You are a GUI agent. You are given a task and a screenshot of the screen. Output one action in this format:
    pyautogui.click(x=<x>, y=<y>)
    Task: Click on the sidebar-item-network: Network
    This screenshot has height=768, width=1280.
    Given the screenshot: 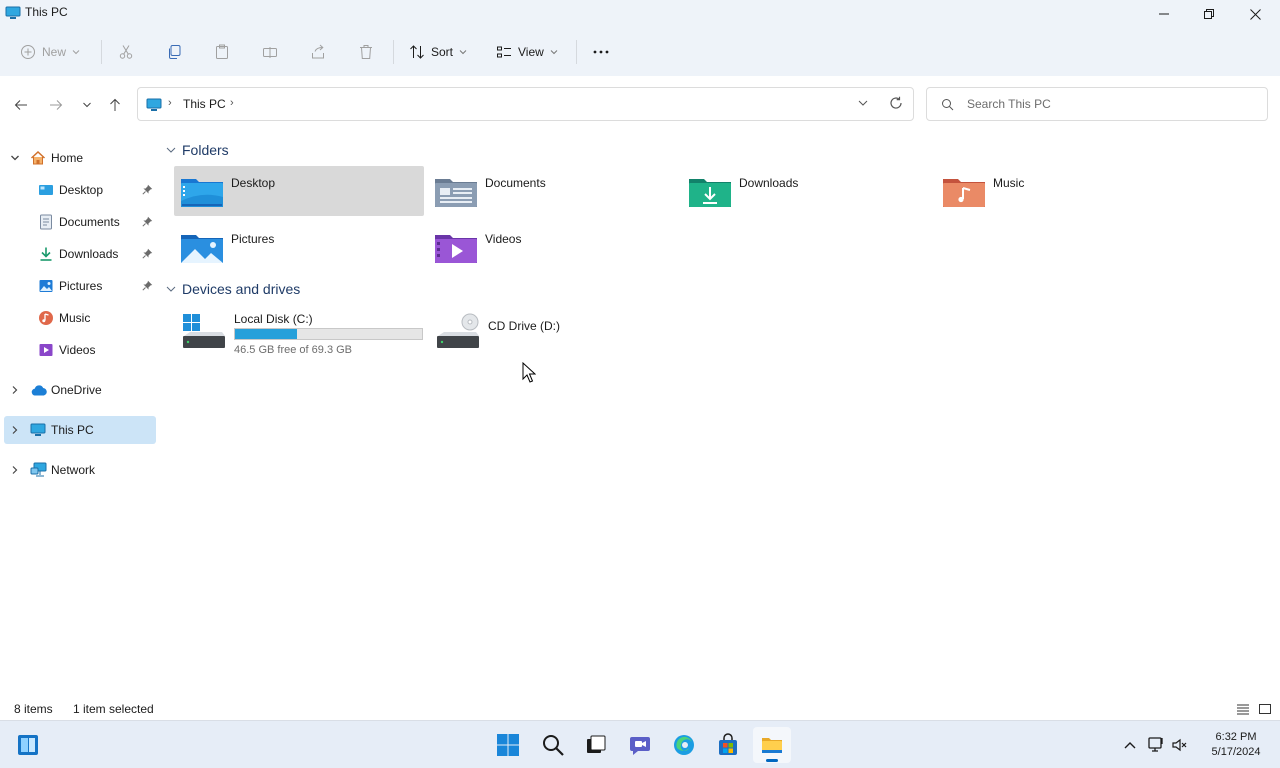 What is the action you would take?
    pyautogui.click(x=80, y=470)
    